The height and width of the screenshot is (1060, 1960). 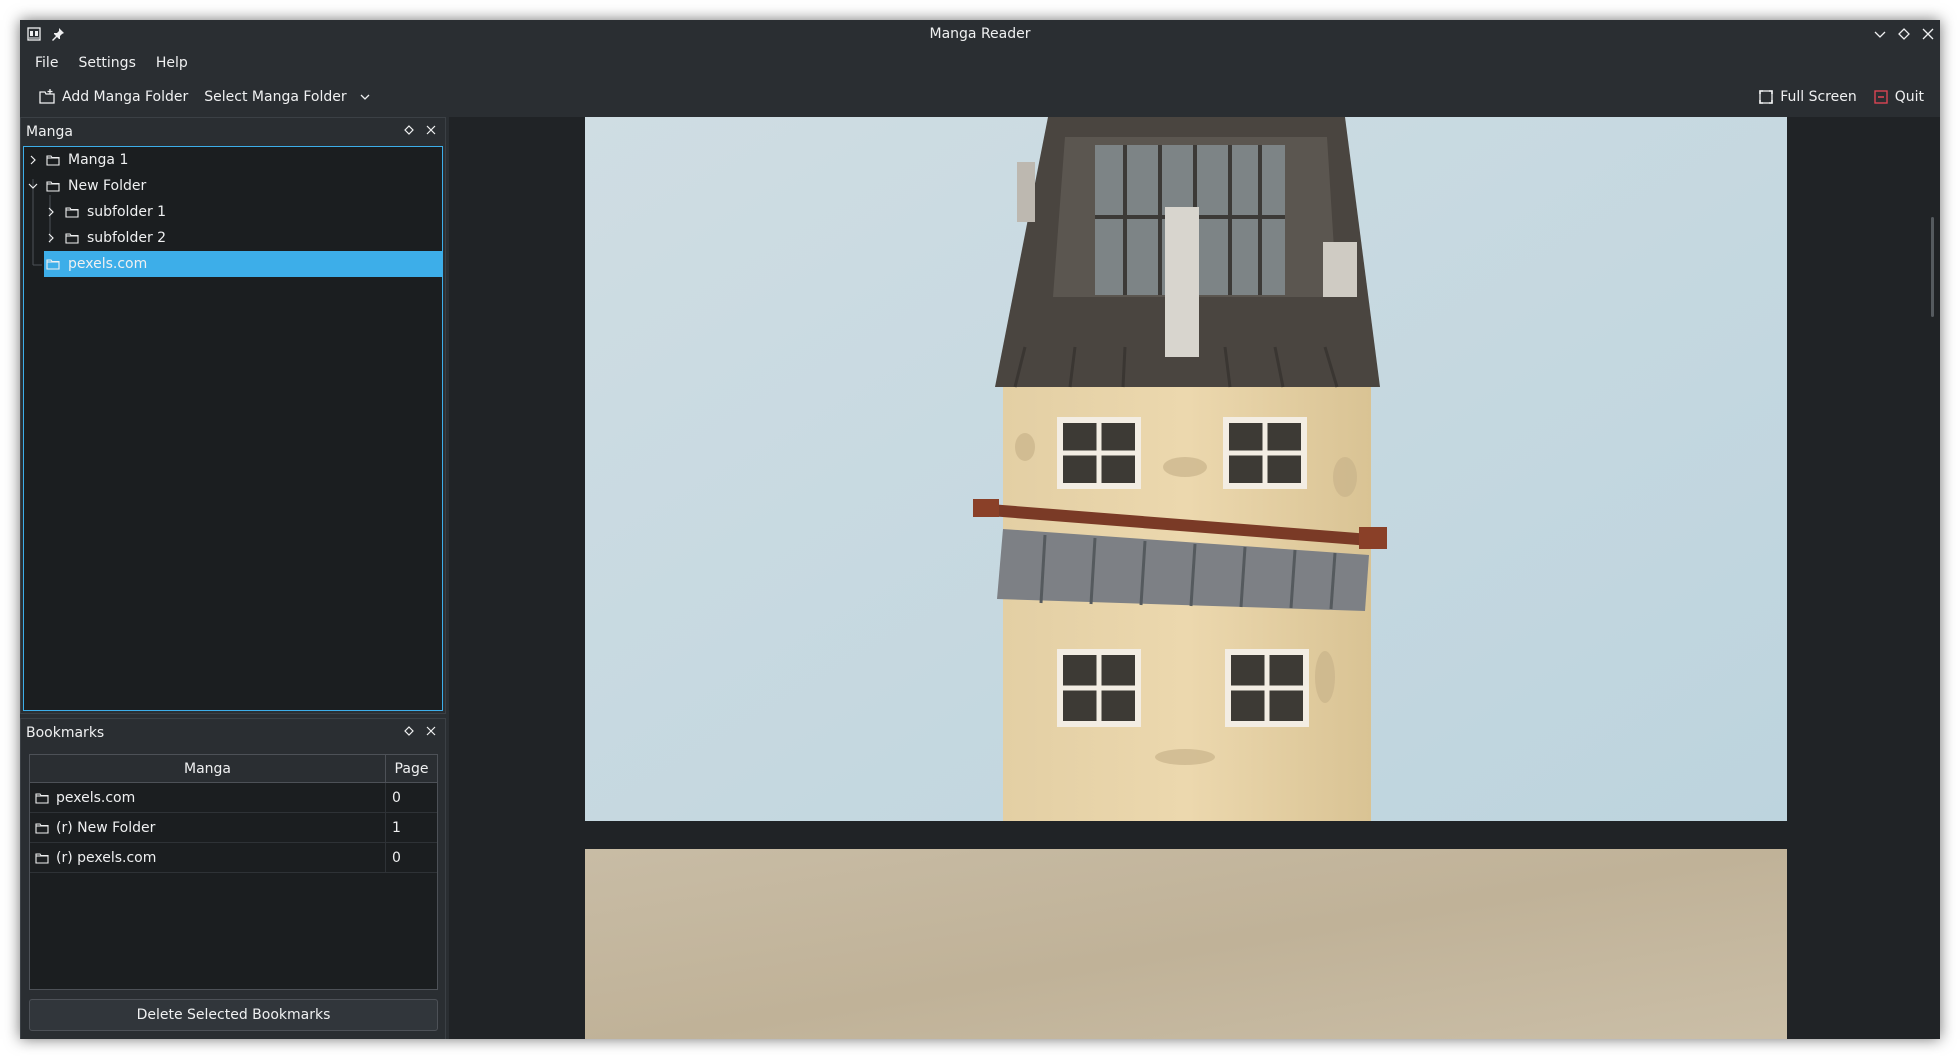 What do you see at coordinates (233, 828) in the screenshot?
I see `table-row: (r) New Folder 1` at bounding box center [233, 828].